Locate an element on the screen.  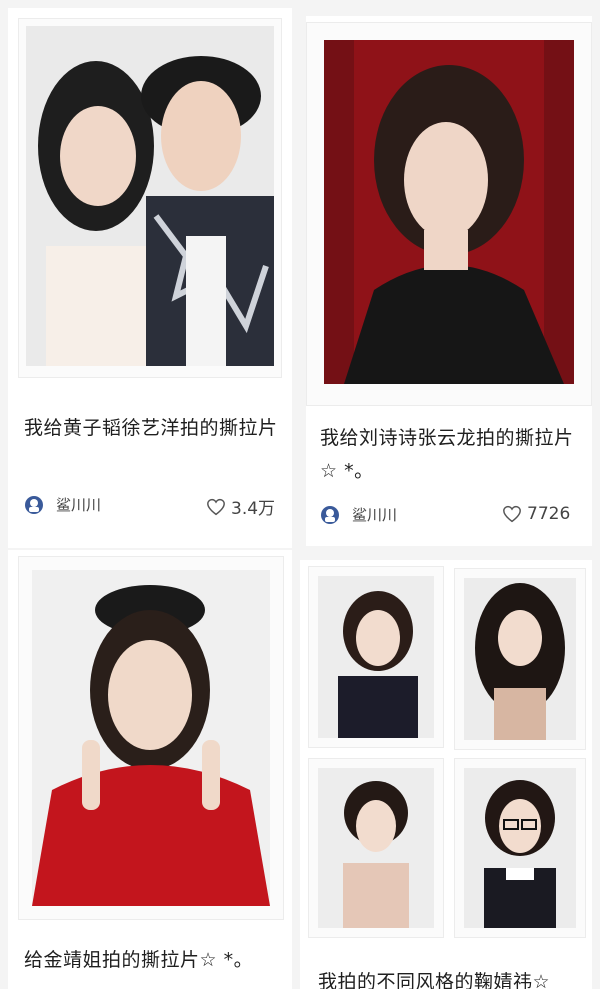
like-count: 7726 is located at coordinates (536, 514).